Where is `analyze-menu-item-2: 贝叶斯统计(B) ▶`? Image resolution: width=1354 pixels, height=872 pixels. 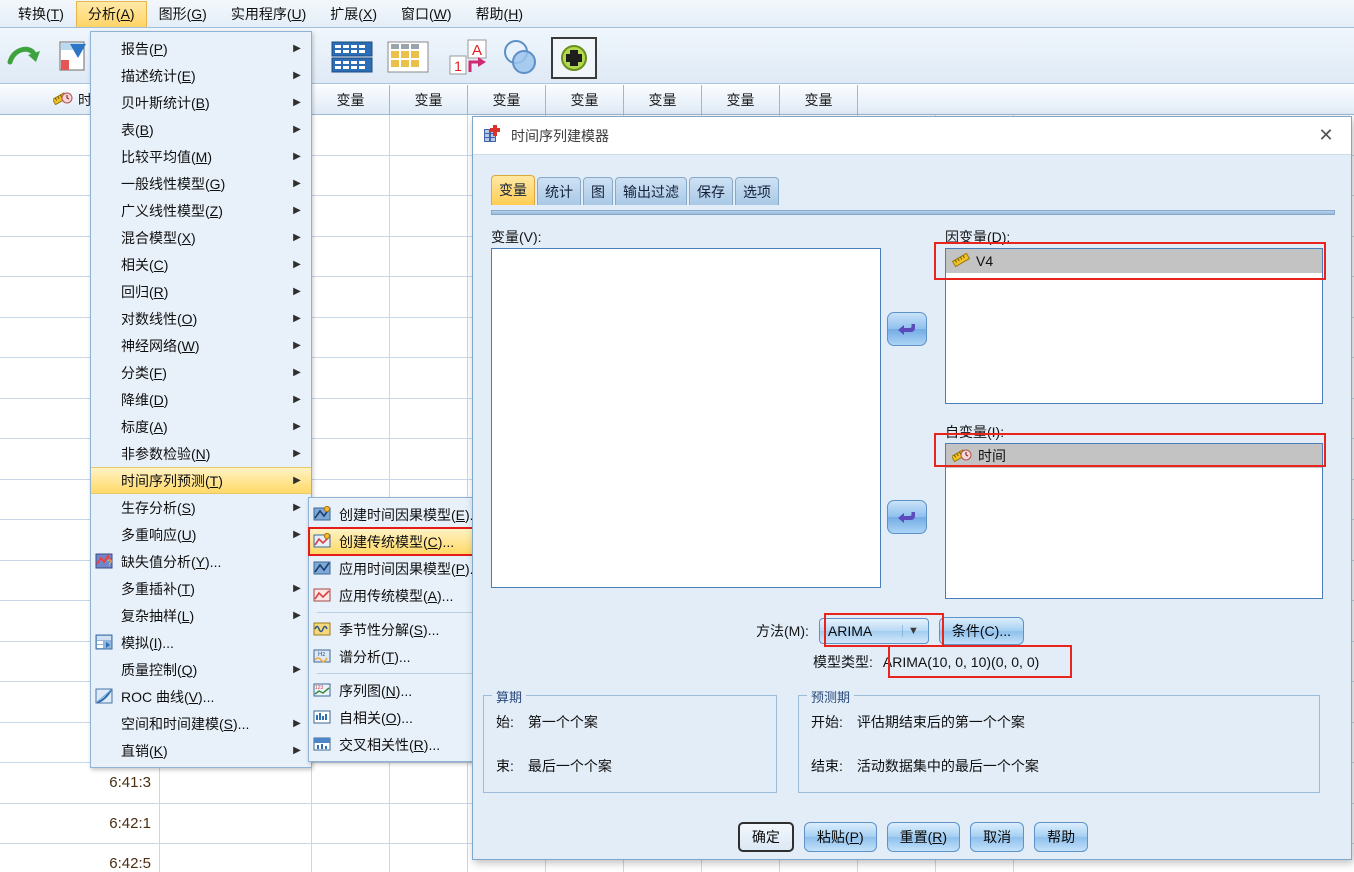
analyze-menu-item-2: 贝叶斯统计(B) ▶ is located at coordinates (201, 102).